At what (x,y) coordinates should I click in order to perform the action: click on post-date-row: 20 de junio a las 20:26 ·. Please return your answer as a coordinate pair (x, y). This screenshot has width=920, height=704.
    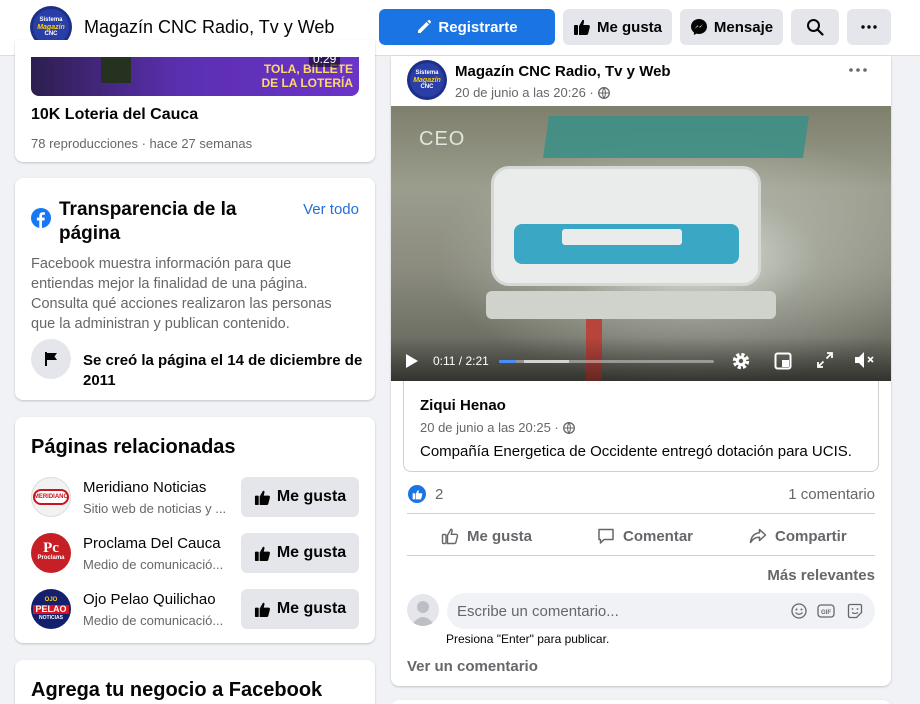
    Looking at the image, I should click on (532, 92).